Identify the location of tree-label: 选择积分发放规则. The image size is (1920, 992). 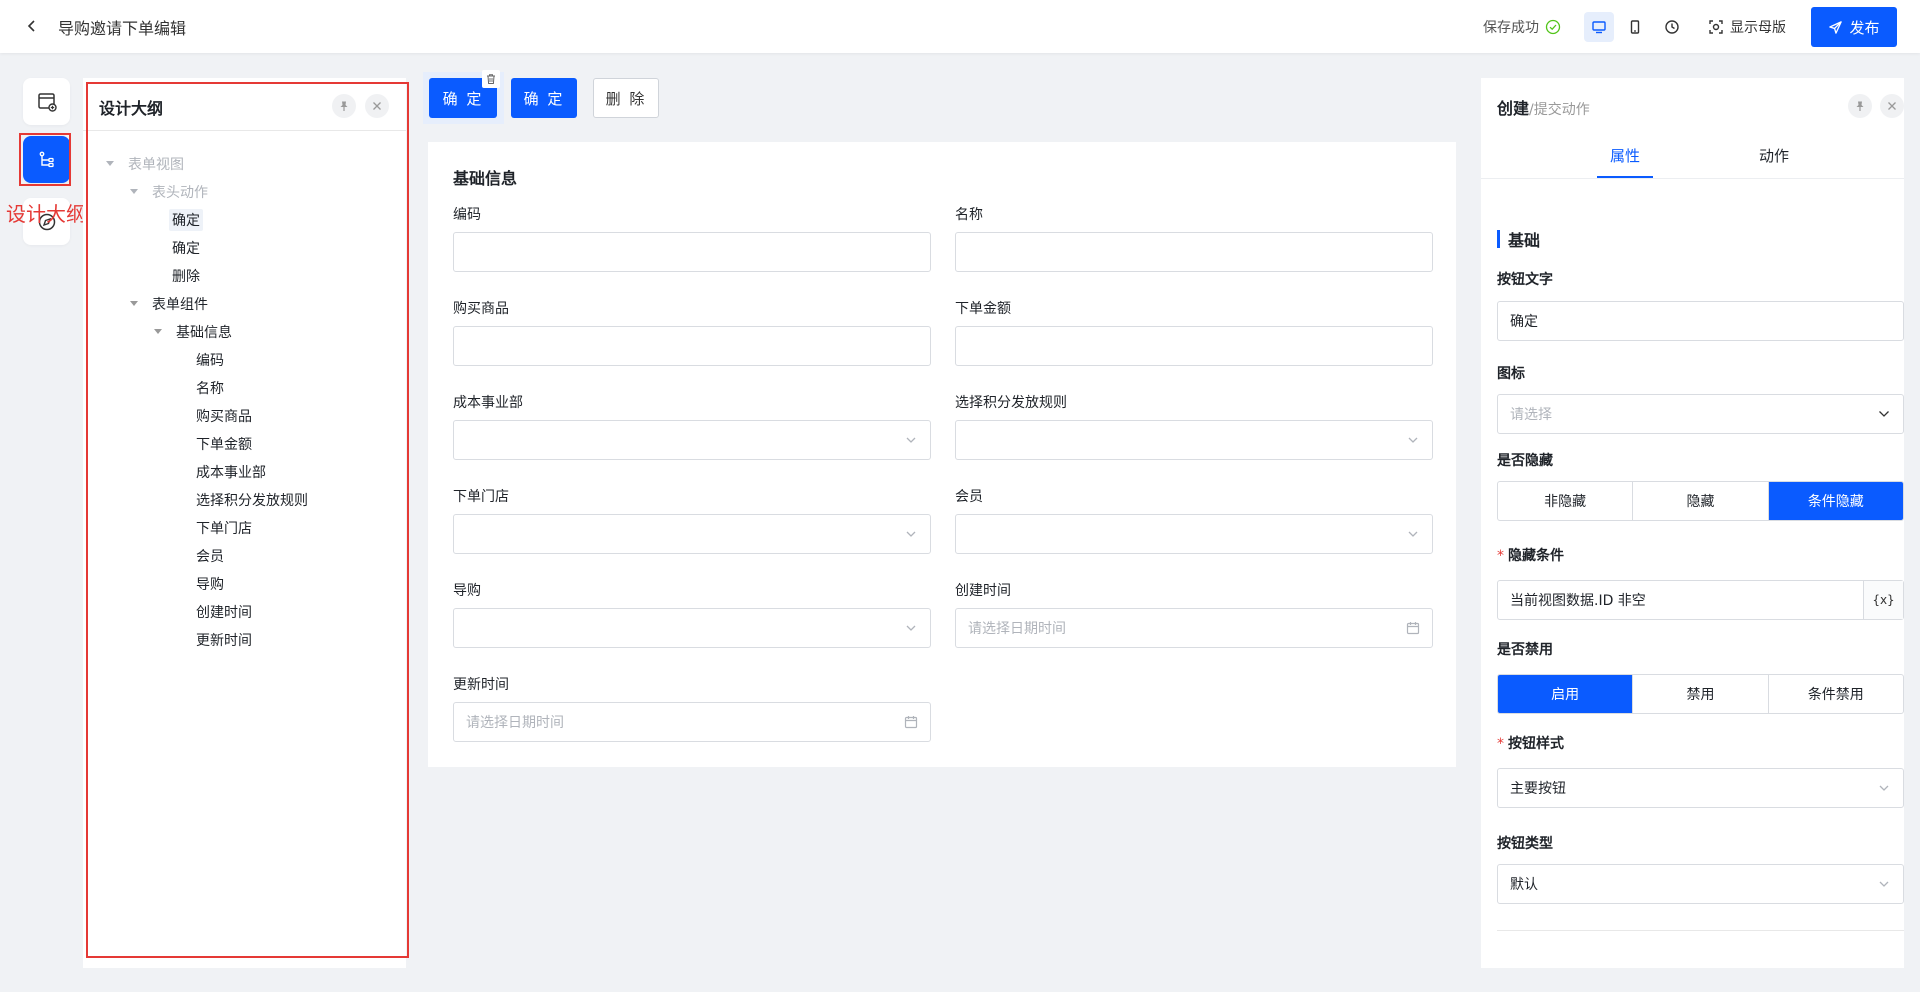
(252, 501).